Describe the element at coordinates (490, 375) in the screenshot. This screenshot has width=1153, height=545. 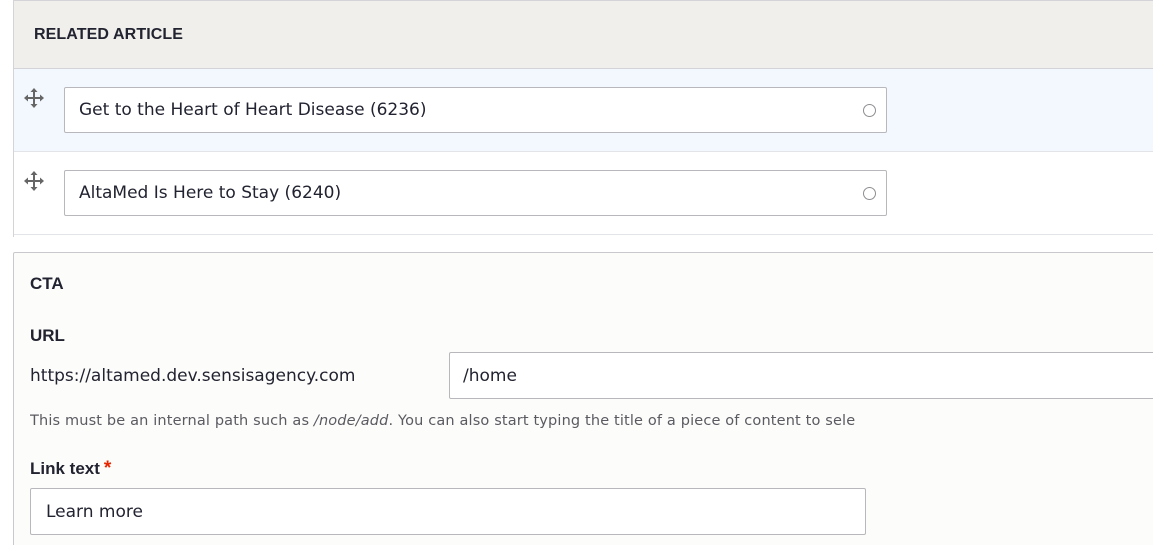
I see `url-input-value: /home` at that location.